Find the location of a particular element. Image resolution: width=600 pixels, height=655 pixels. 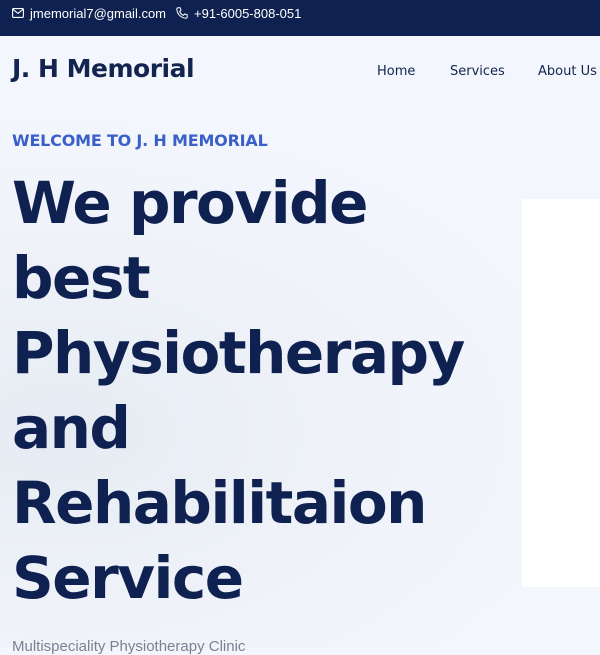

phone-contact: +91-6005-808-051 is located at coordinates (238, 13).